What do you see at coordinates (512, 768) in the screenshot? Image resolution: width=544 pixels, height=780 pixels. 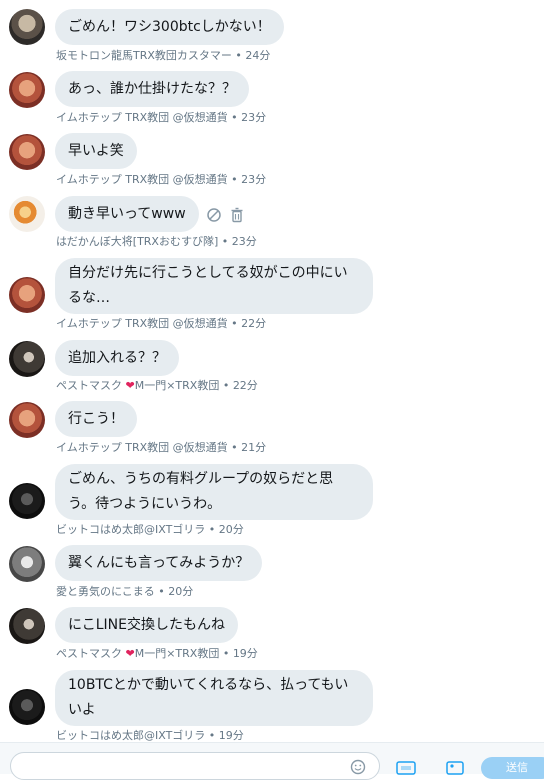 I see `send-button: 送信` at bounding box center [512, 768].